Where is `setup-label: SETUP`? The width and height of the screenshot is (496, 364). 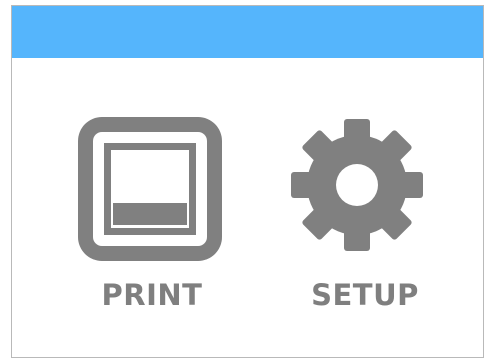
setup-label: SETUP is located at coordinates (365, 295).